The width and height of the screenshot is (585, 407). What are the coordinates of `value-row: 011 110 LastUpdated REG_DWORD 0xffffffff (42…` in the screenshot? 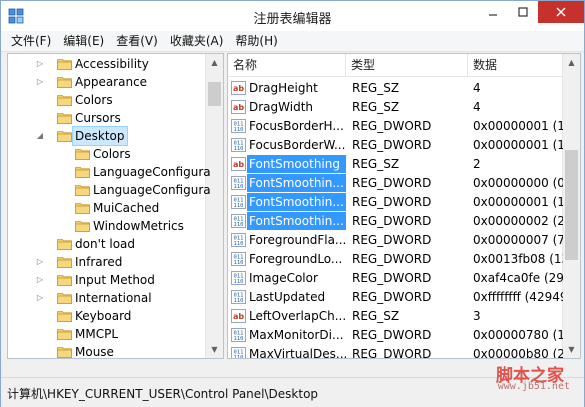 It's located at (398, 297).